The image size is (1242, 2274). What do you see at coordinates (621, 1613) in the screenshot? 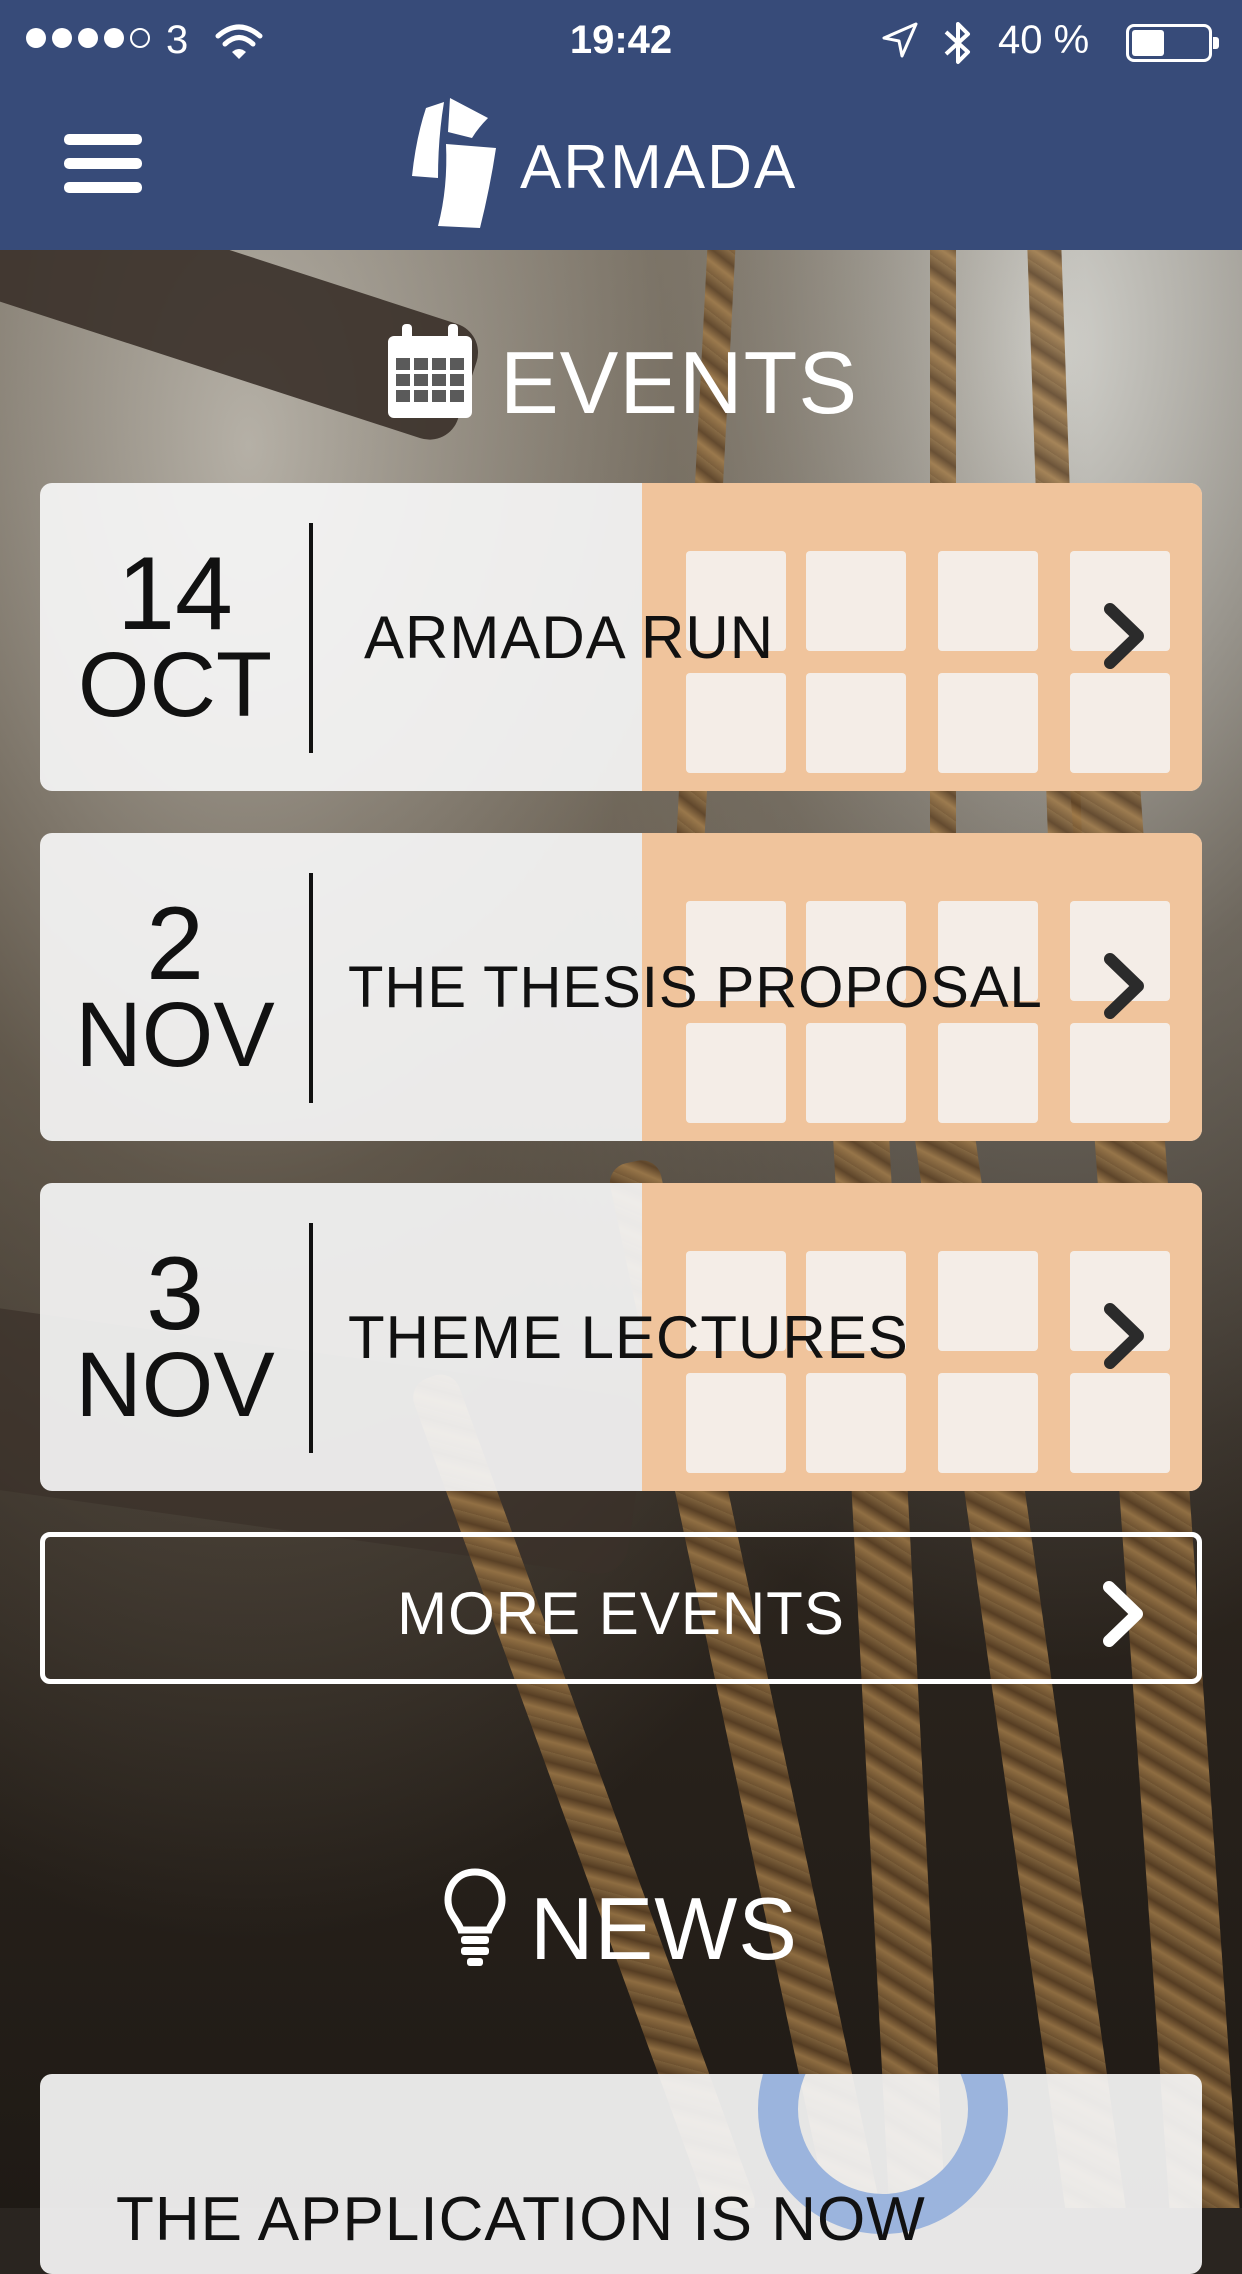
I see `more-events-label: MORE EVENTS` at bounding box center [621, 1613].